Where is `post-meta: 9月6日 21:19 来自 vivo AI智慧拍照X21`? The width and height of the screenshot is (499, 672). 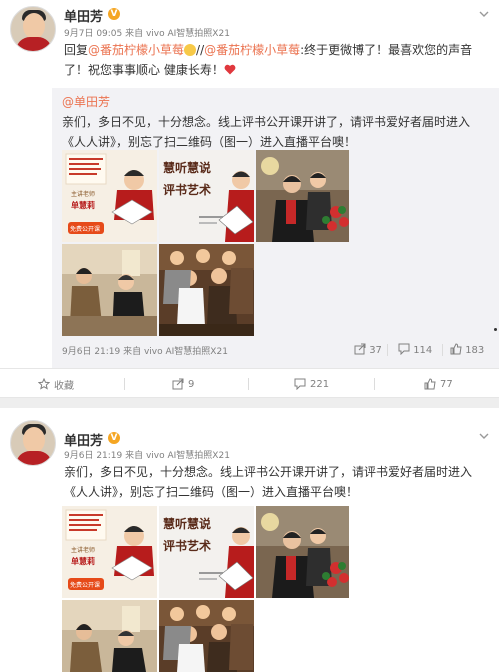 post-meta: 9月6日 21:19 来自 vivo AI智慧拍照X21 is located at coordinates (147, 456).